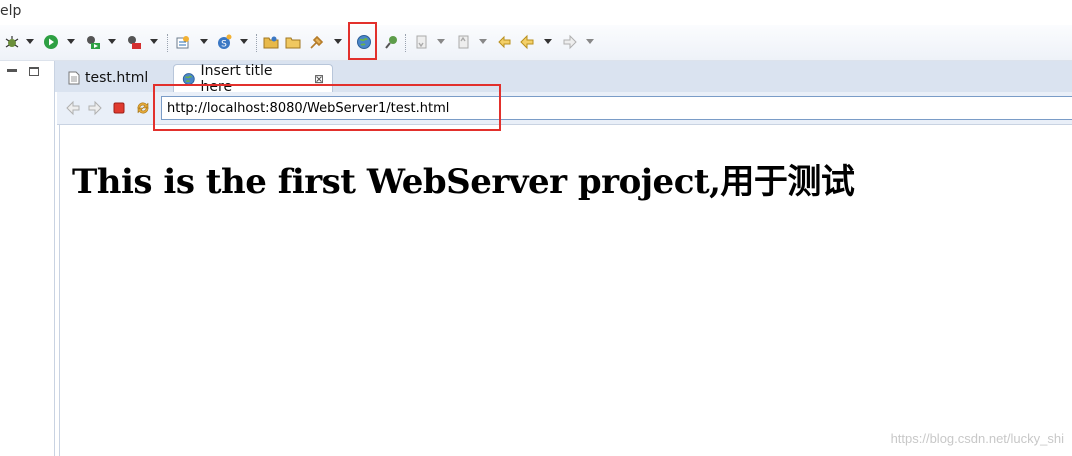 The height and width of the screenshot is (456, 1072). What do you see at coordinates (463, 42) in the screenshot?
I see `previous-annotation-icon` at bounding box center [463, 42].